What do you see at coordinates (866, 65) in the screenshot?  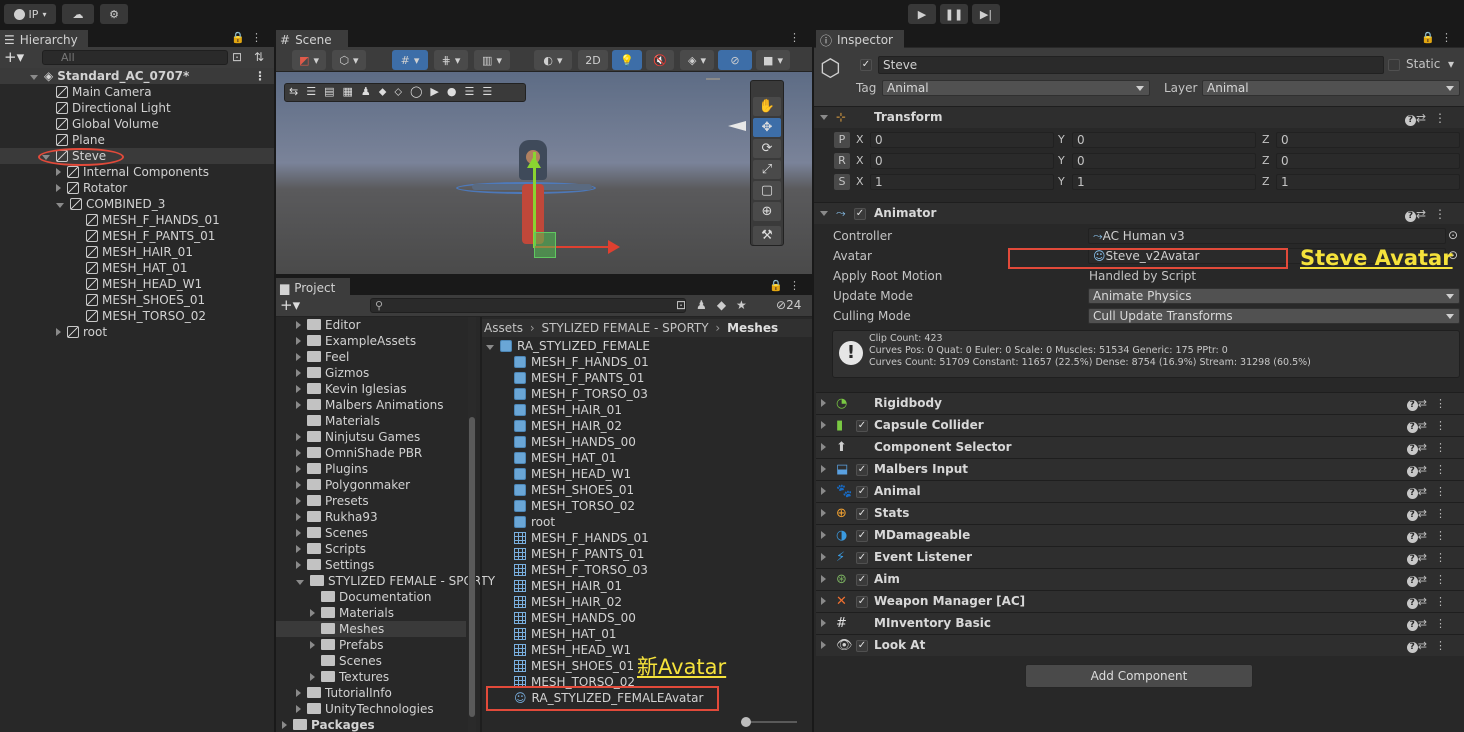 I see `active-checkbox: ✓` at bounding box center [866, 65].